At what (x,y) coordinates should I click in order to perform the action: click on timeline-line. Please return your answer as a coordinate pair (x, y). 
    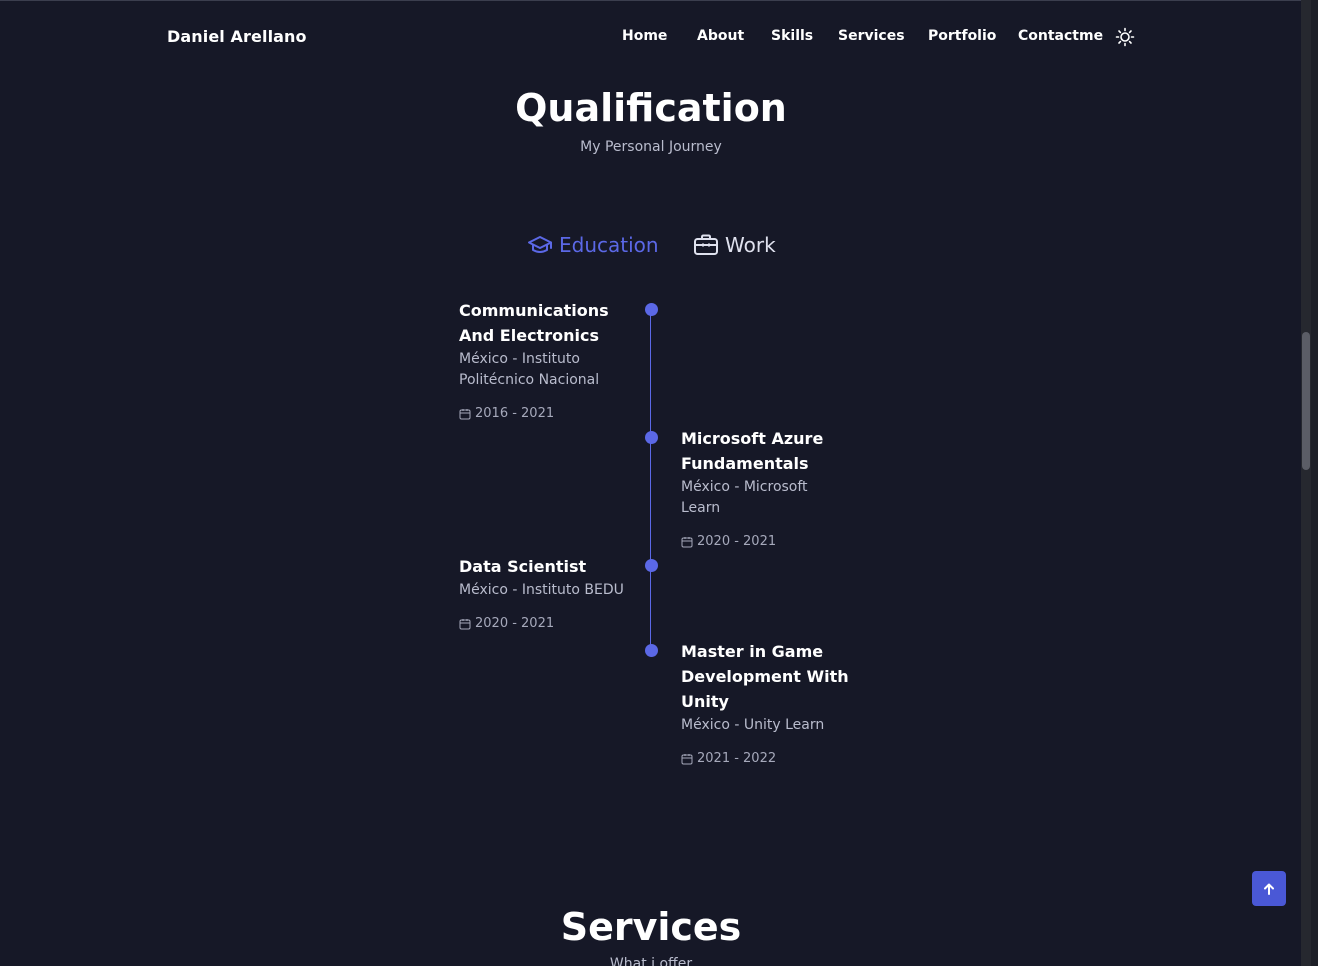
    Looking at the image, I should click on (650, 480).